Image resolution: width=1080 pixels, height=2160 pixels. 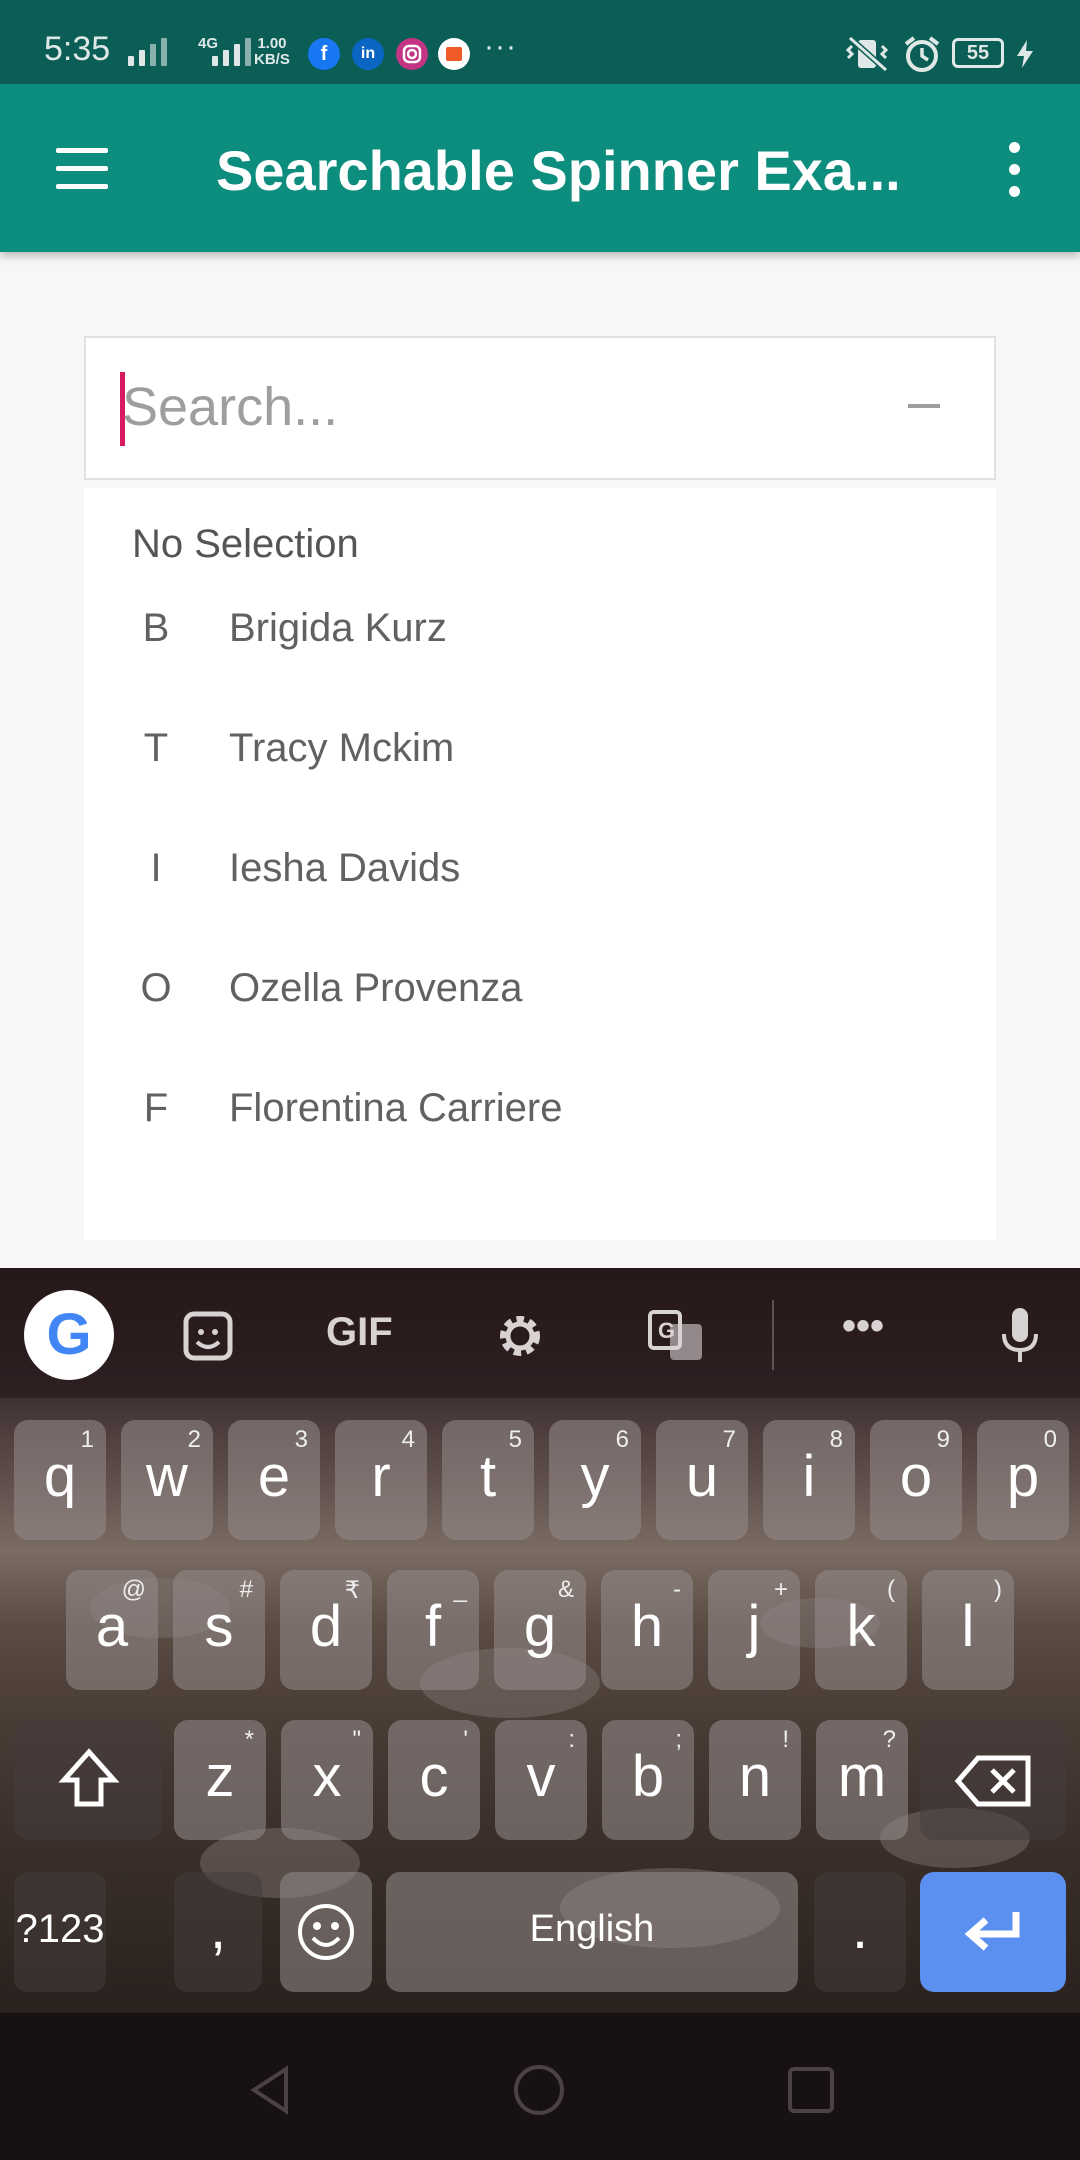 What do you see at coordinates (702, 1480) in the screenshot?
I see `key-u: u7` at bounding box center [702, 1480].